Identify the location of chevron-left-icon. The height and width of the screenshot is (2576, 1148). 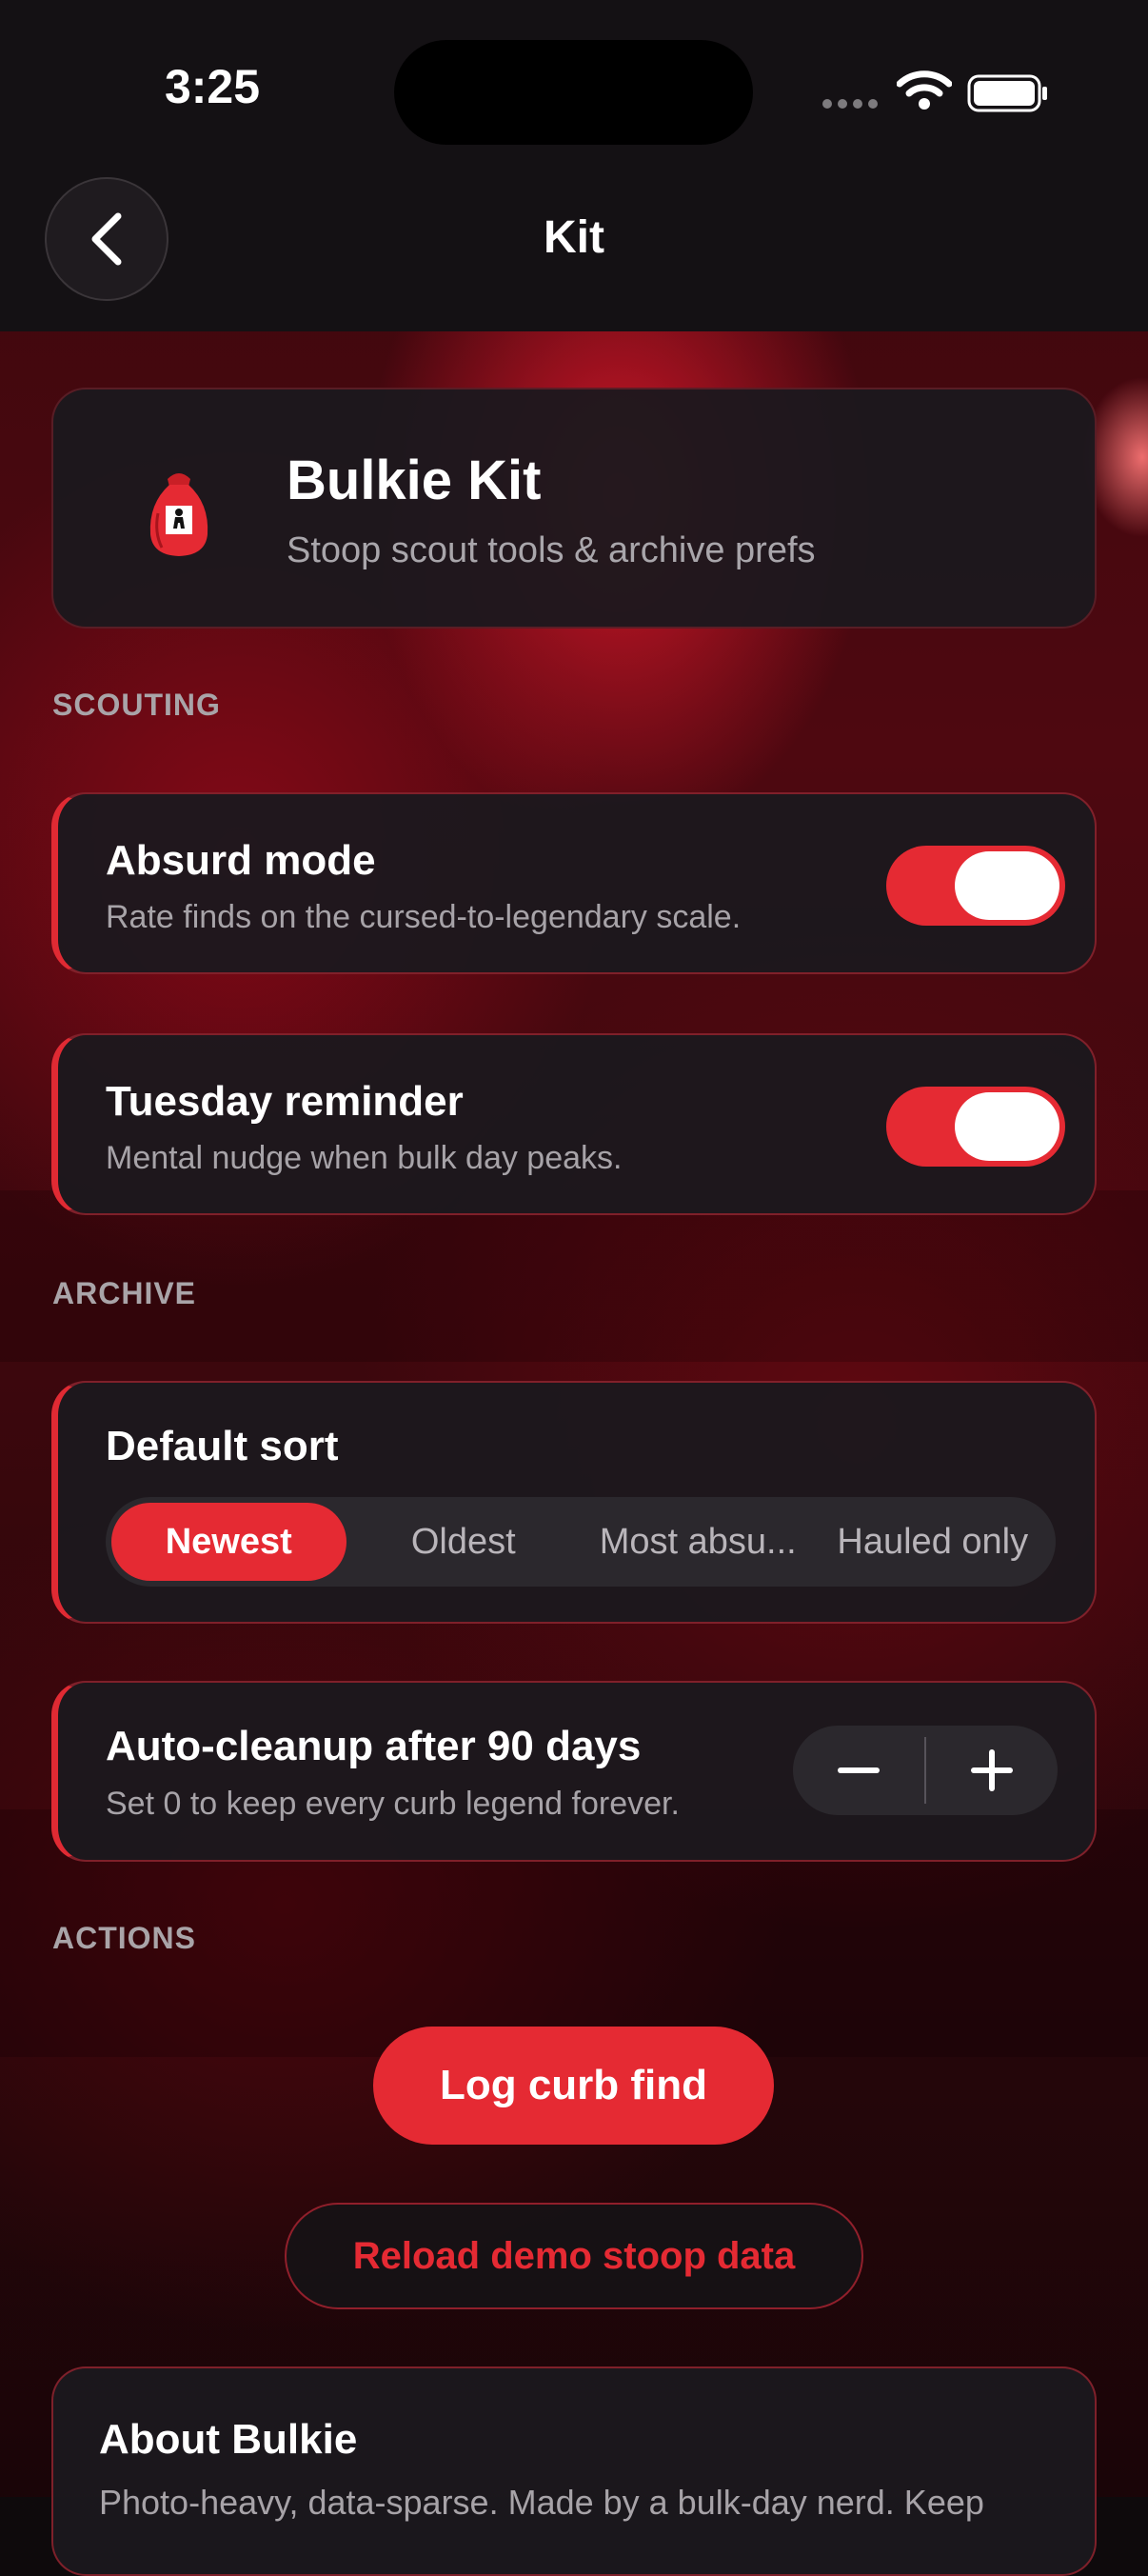
(106, 239).